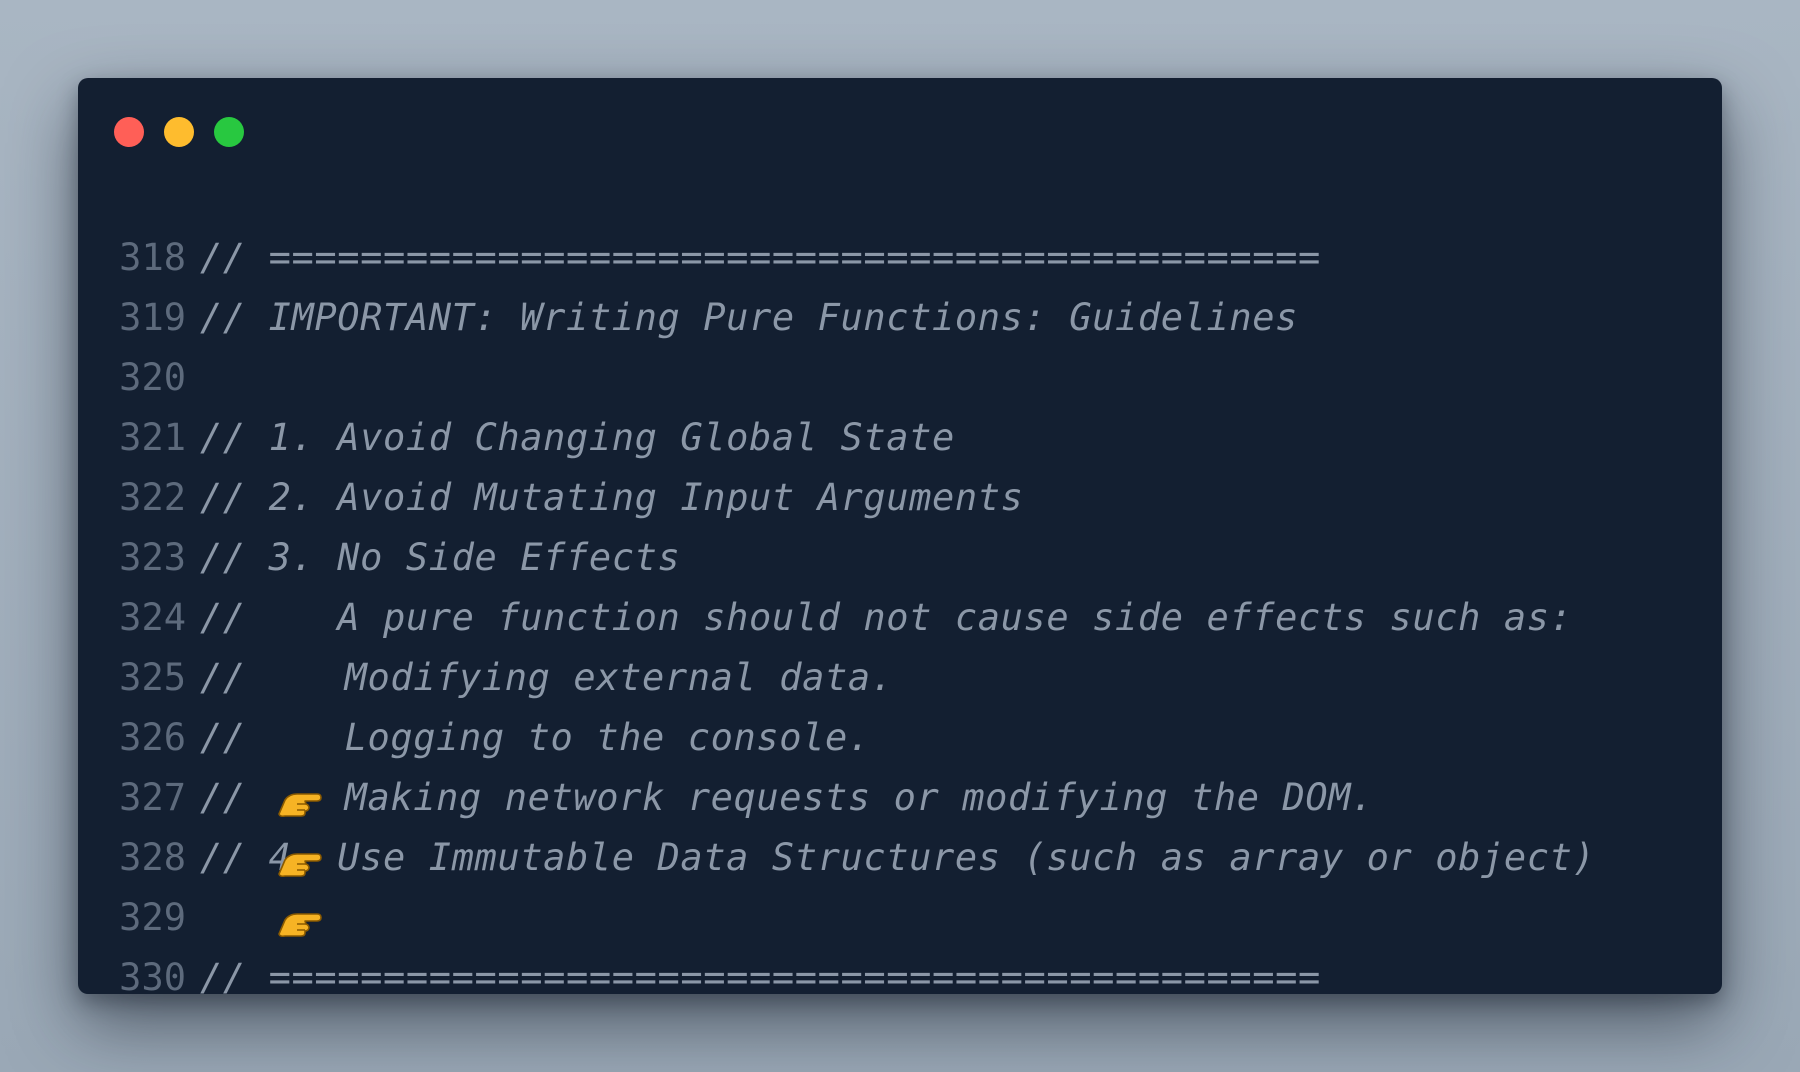  Describe the element at coordinates (854, 378) in the screenshot. I see `code-line: 320` at that location.